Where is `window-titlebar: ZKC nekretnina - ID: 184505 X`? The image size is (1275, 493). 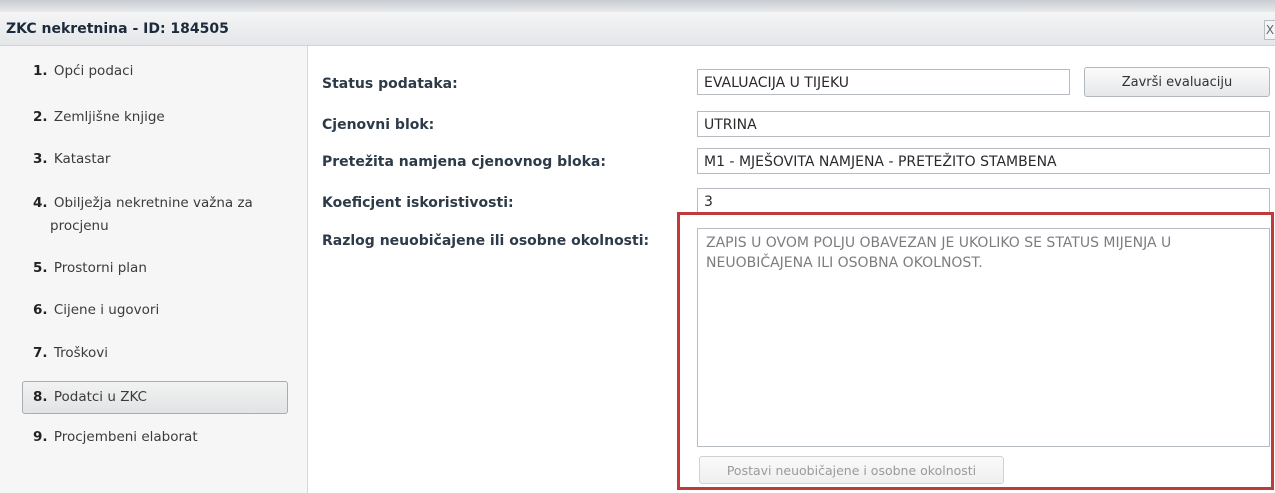 window-titlebar: ZKC nekretnina - ID: 184505 X is located at coordinates (637, 29).